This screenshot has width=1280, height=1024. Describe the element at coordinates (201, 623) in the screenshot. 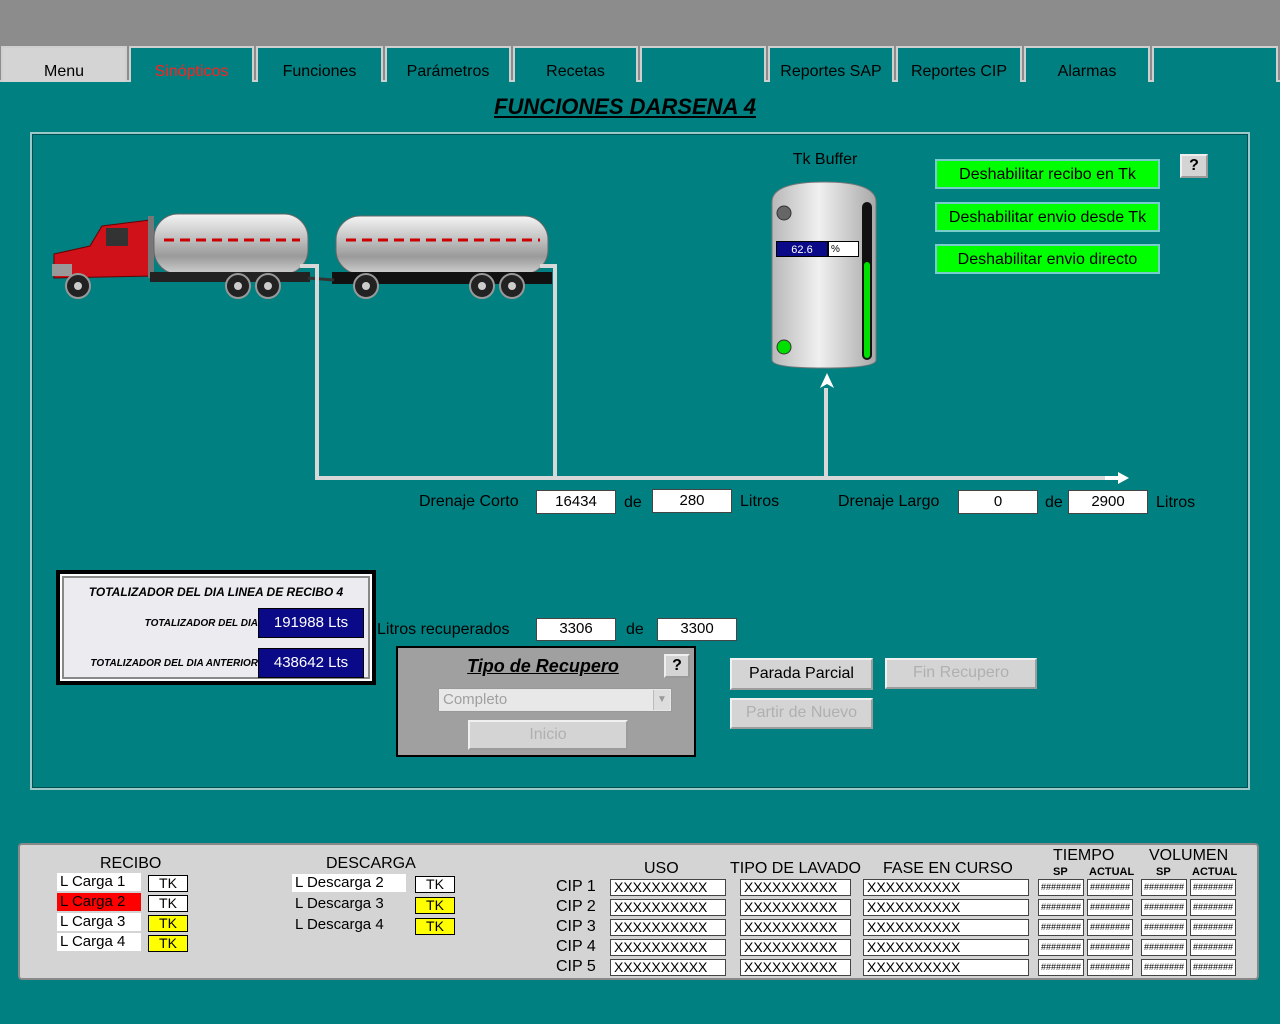

I see `totalizer-day-label: TOTALIZADOR DEL DIA` at that location.